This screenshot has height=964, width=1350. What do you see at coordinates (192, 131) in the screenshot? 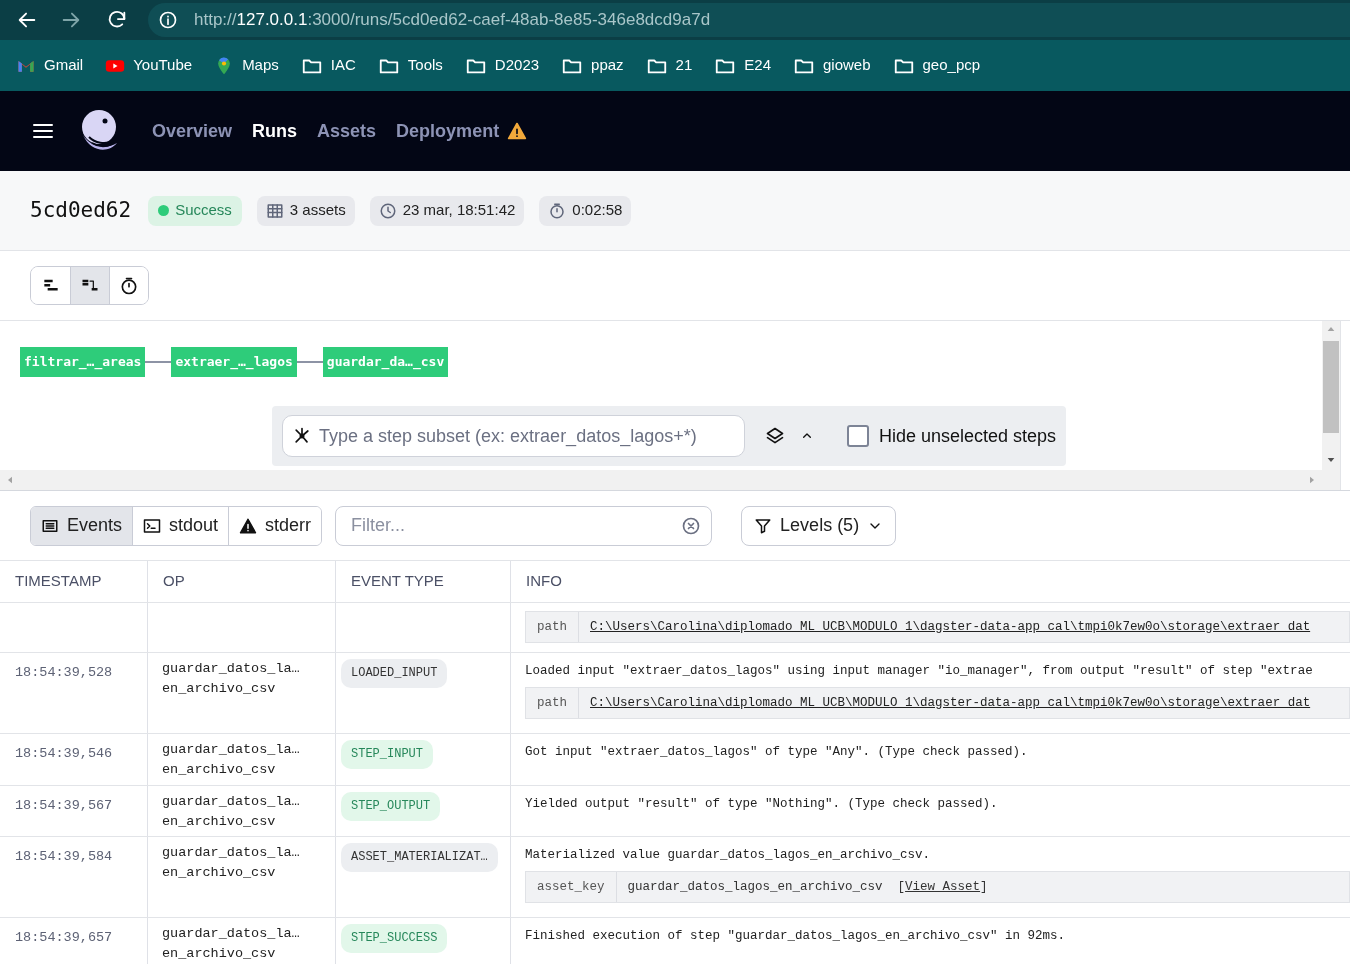
I see `nav-tab: Overview` at bounding box center [192, 131].